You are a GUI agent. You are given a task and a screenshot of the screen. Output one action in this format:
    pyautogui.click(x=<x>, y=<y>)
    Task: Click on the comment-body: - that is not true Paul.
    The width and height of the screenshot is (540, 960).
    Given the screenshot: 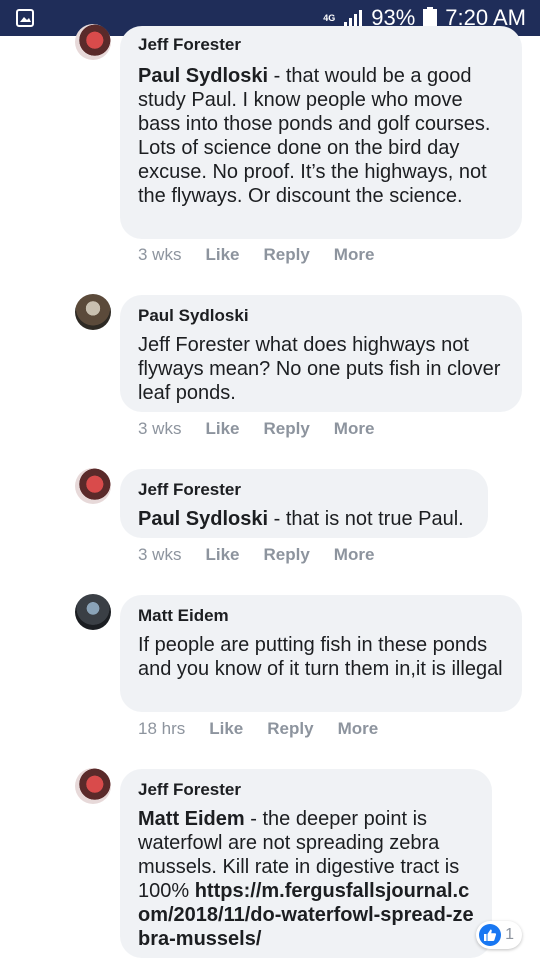 What is the action you would take?
    pyautogui.click(x=366, y=519)
    